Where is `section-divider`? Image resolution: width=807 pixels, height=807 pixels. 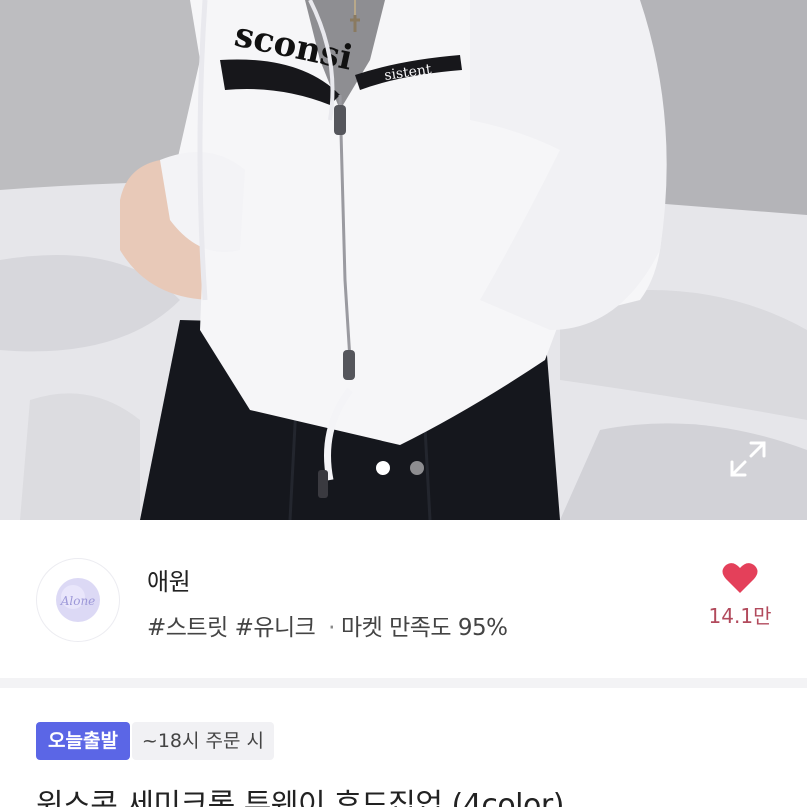 section-divider is located at coordinates (403, 683).